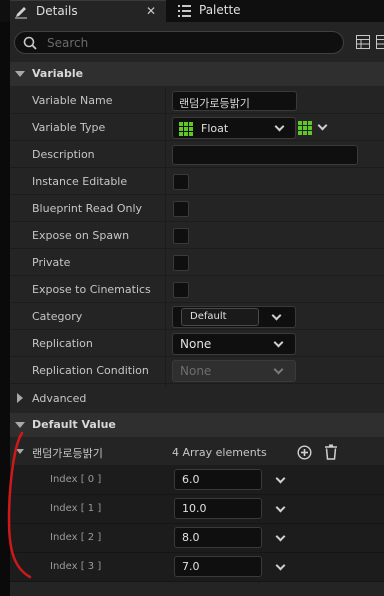 Image resolution: width=384 pixels, height=596 pixels. I want to click on row-category: Category Default, so click(197, 316).